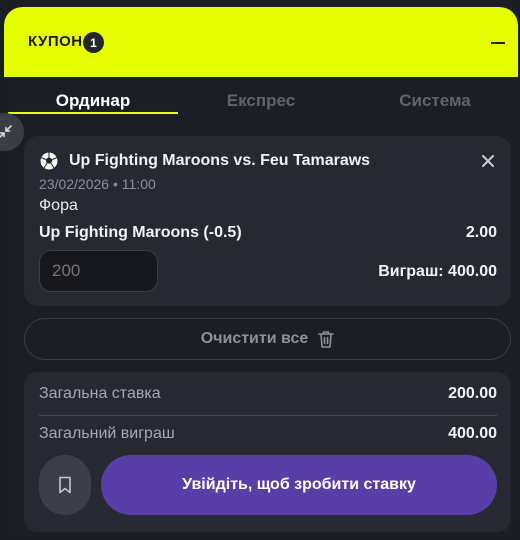 This screenshot has height=540, width=520. I want to click on total-win-value: 400.00, so click(472, 433).